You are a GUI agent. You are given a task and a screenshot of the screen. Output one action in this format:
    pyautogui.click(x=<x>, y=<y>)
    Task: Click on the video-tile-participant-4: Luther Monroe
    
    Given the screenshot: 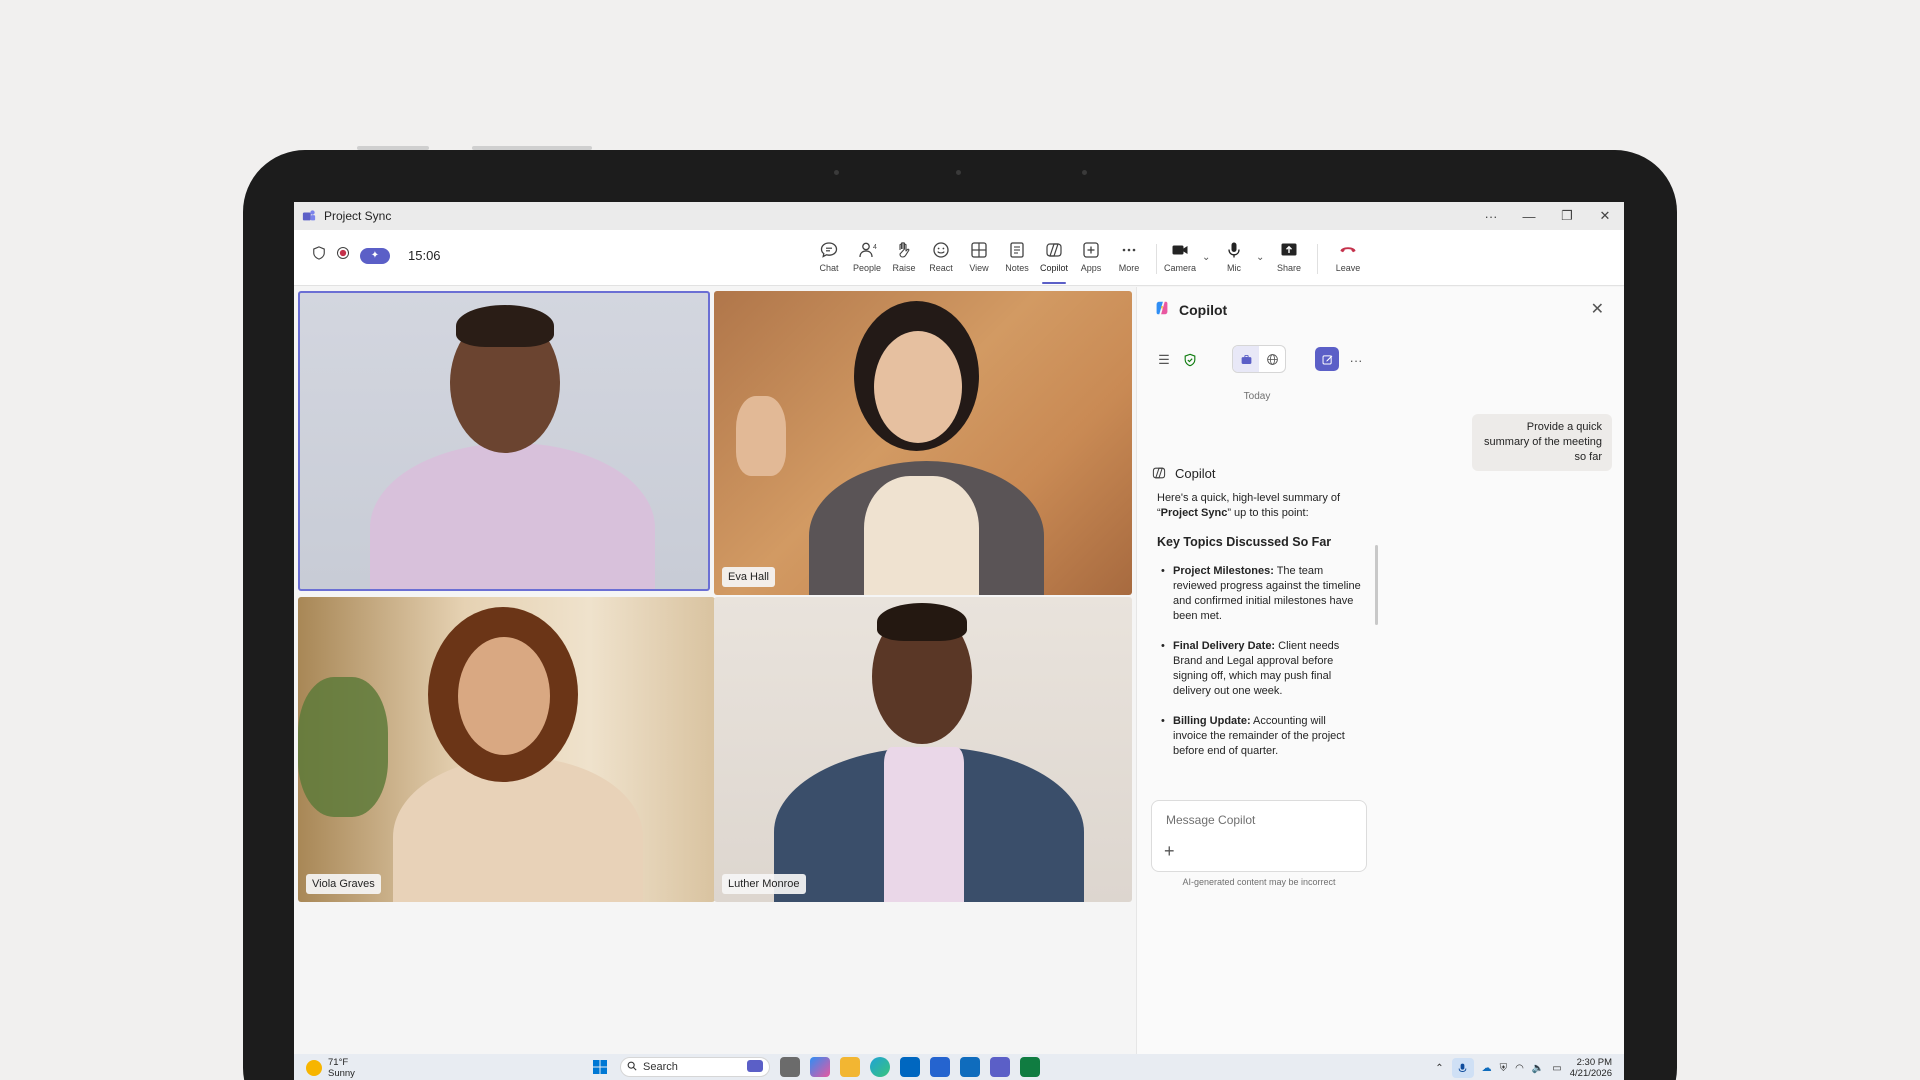 What is the action you would take?
    pyautogui.click(x=923, y=749)
    